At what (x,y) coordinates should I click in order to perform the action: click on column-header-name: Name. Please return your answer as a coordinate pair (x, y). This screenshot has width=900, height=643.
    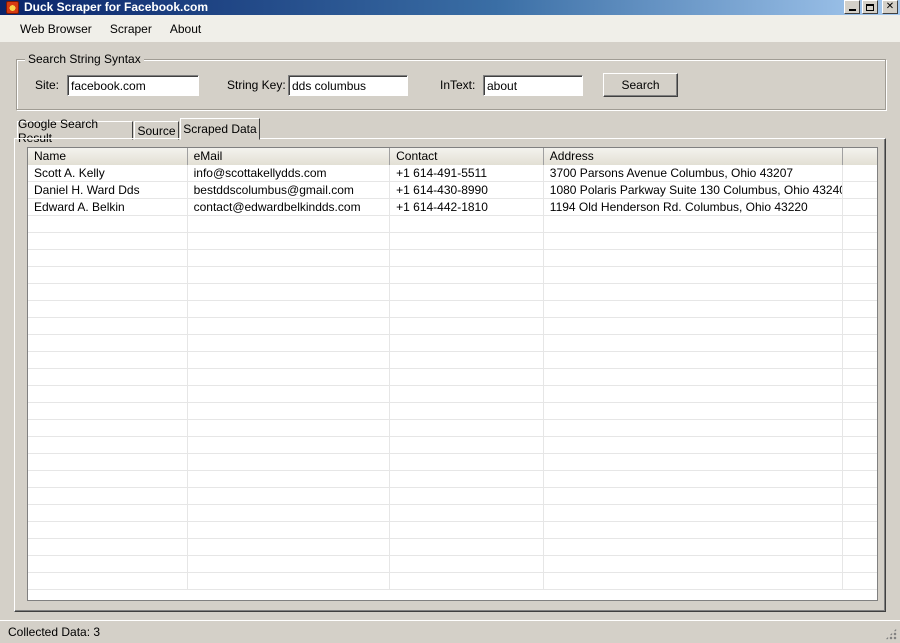
    Looking at the image, I should click on (108, 156).